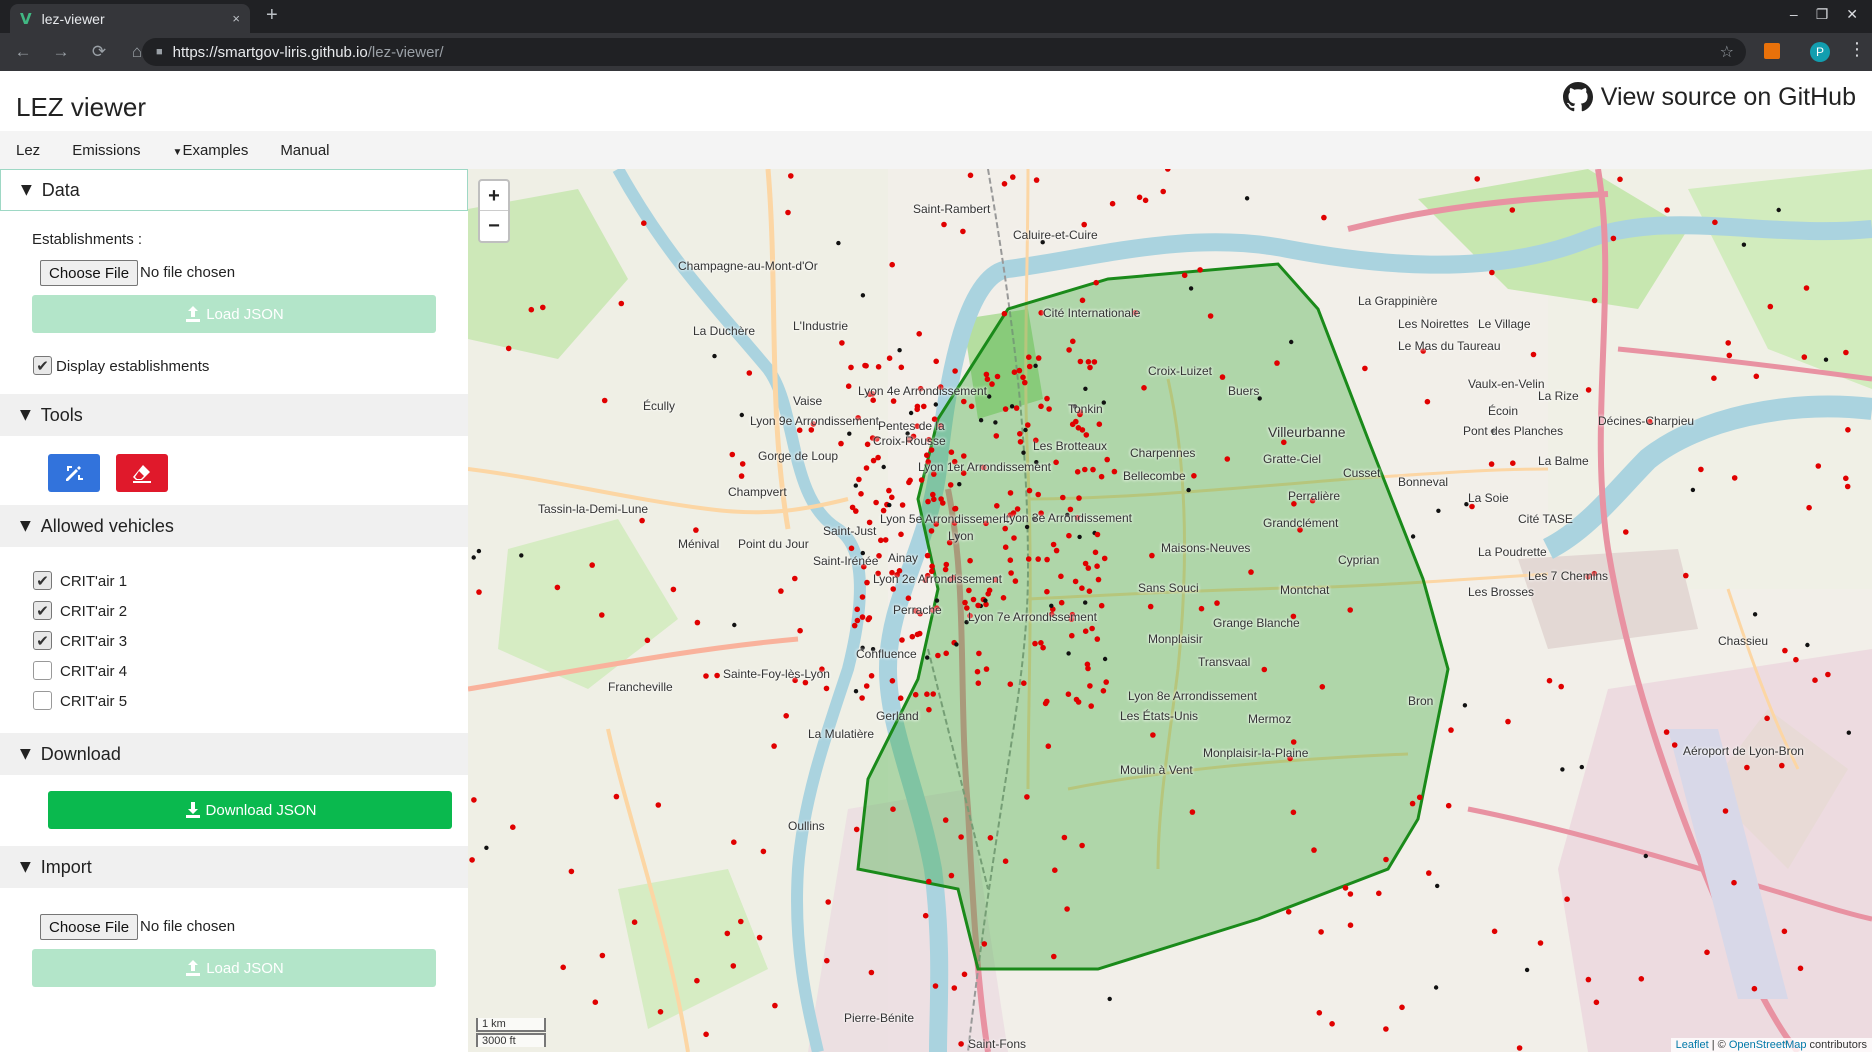 Image resolution: width=1872 pixels, height=1052 pixels. What do you see at coordinates (1709, 97) in the screenshot?
I see `github-link: View source on GitHub` at bounding box center [1709, 97].